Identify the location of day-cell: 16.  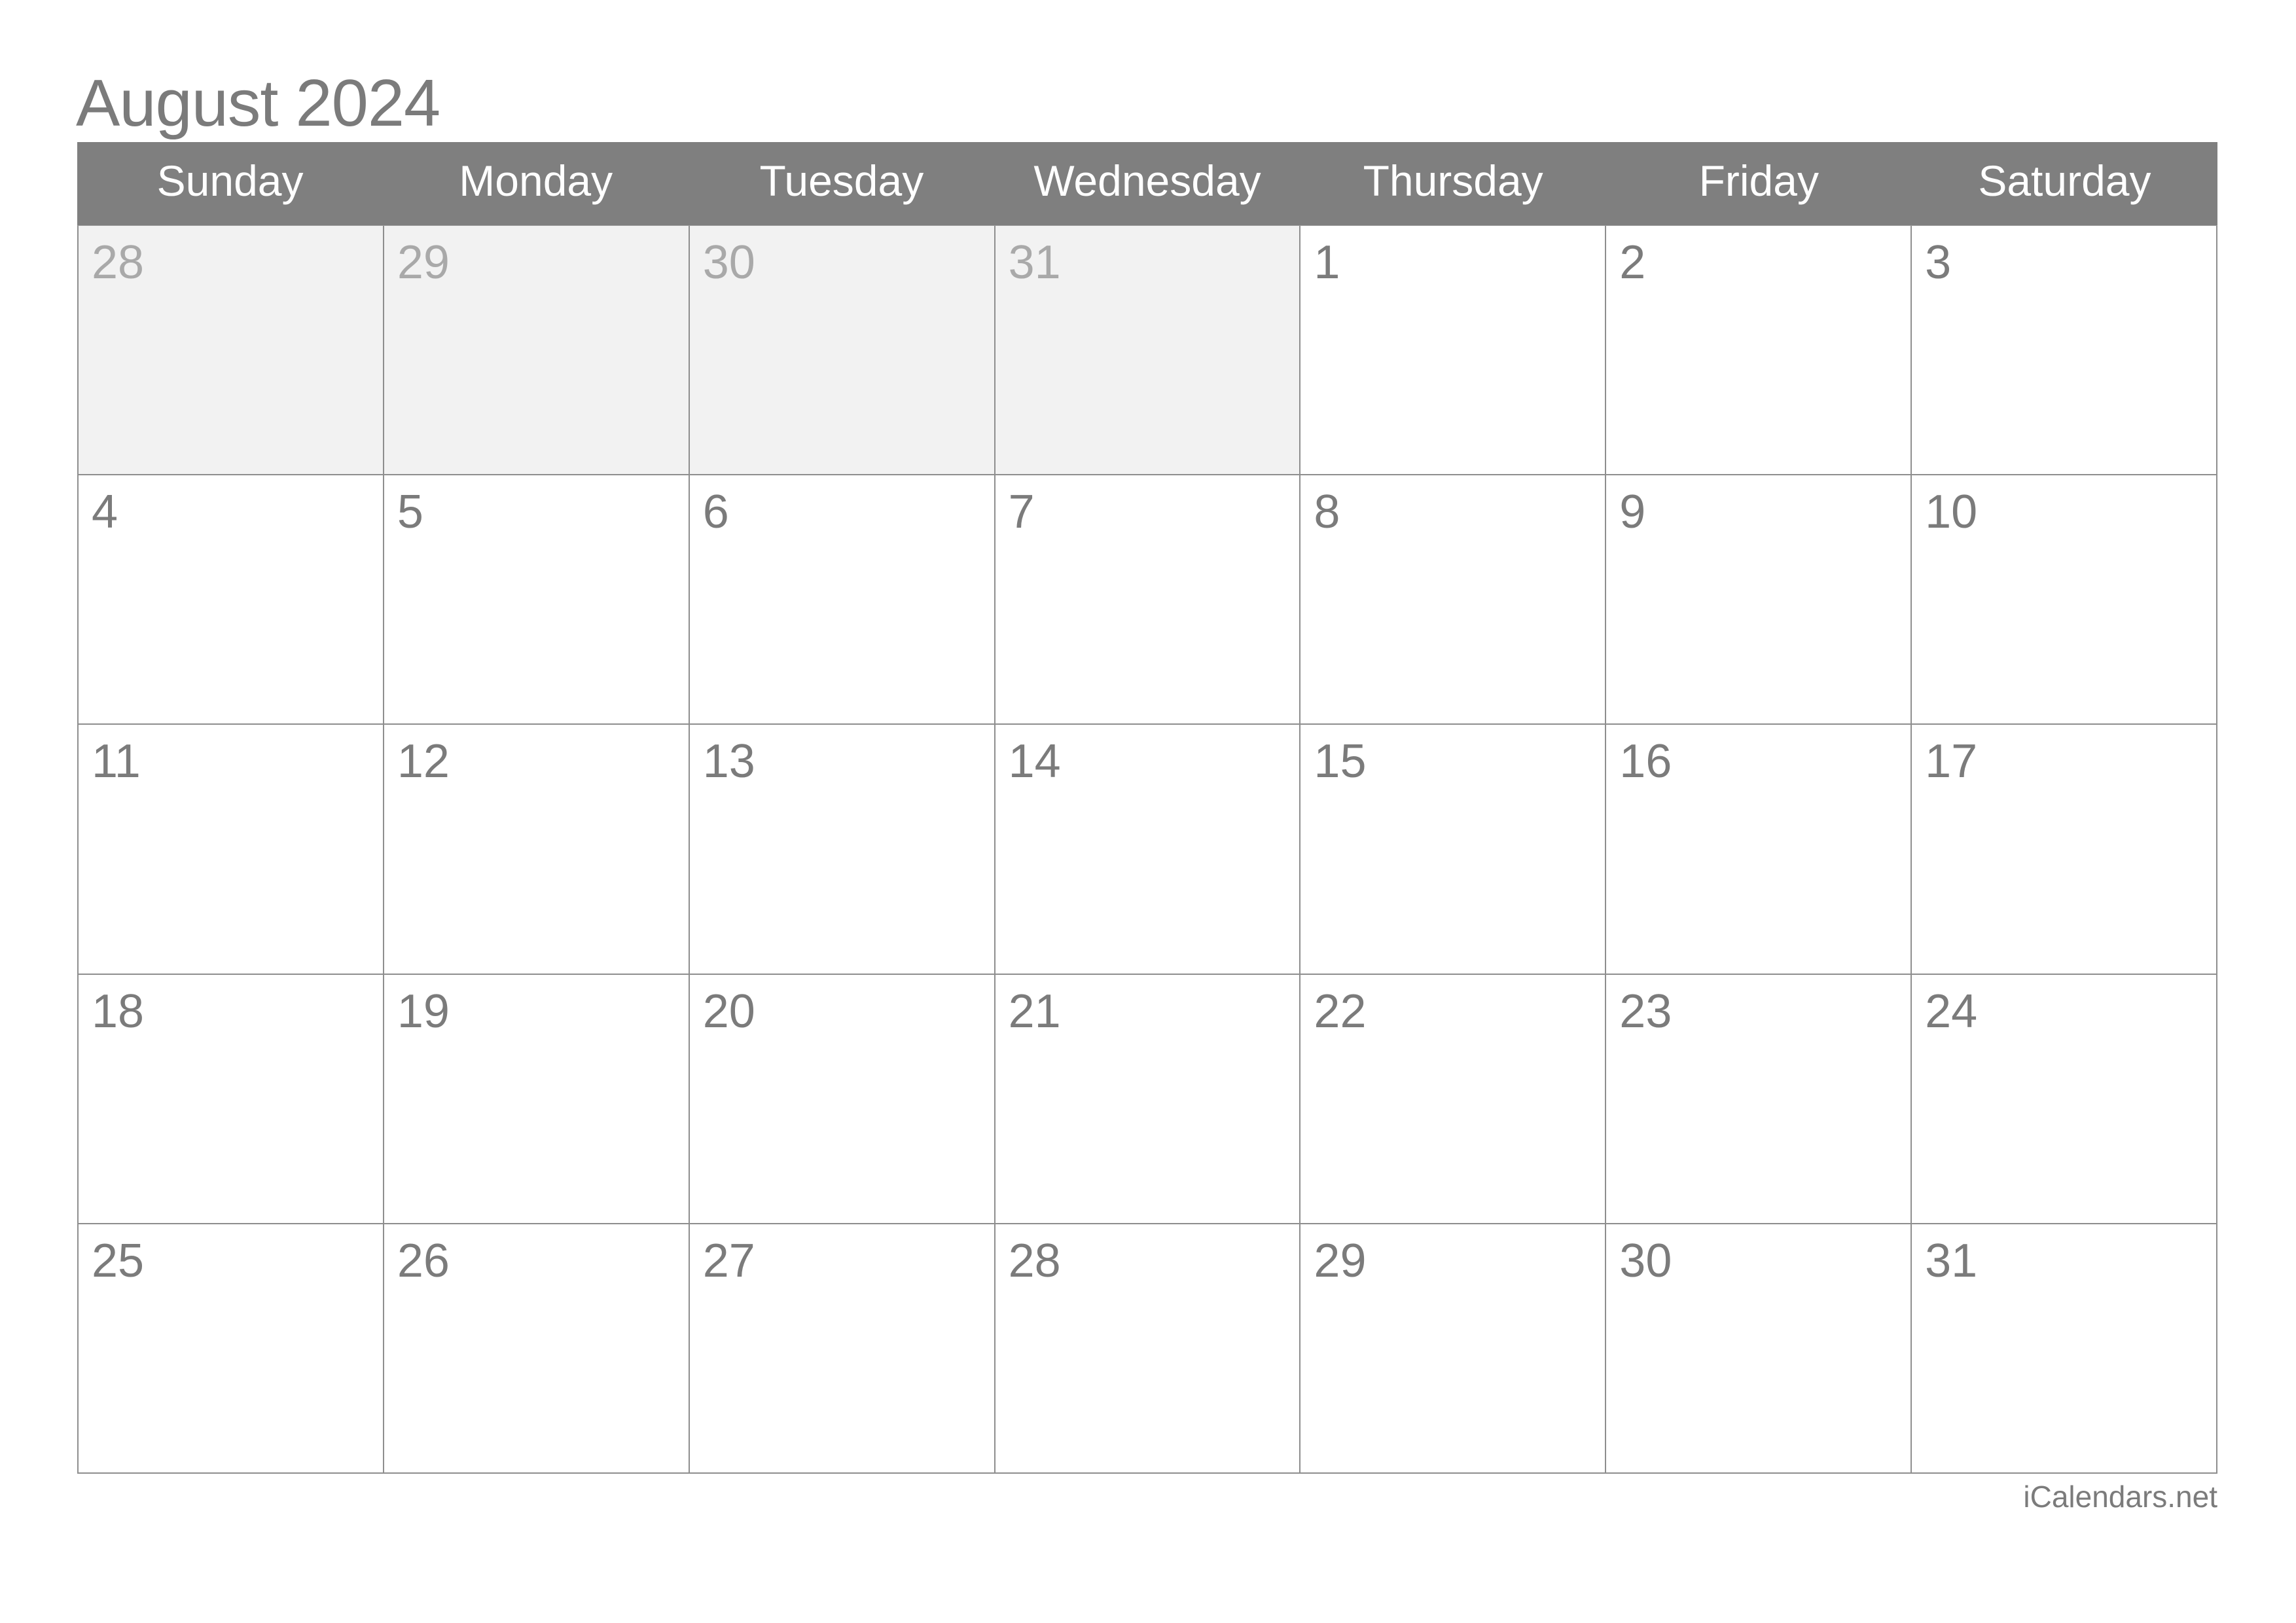
(1759, 850).